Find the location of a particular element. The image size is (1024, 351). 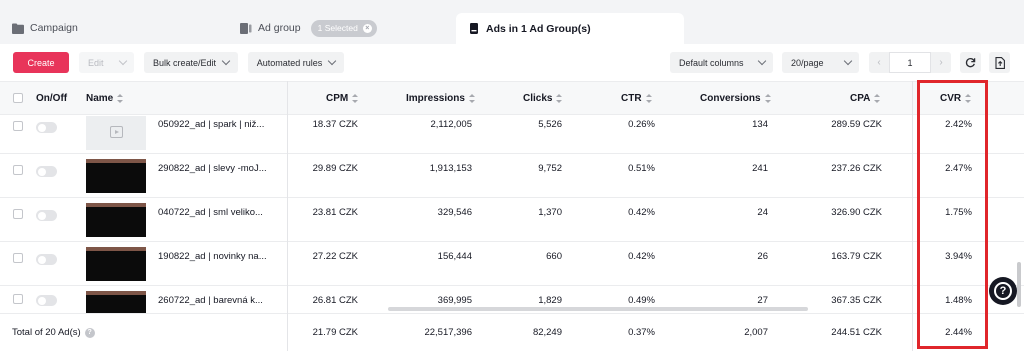

select-all-checkbox is located at coordinates (18, 98).